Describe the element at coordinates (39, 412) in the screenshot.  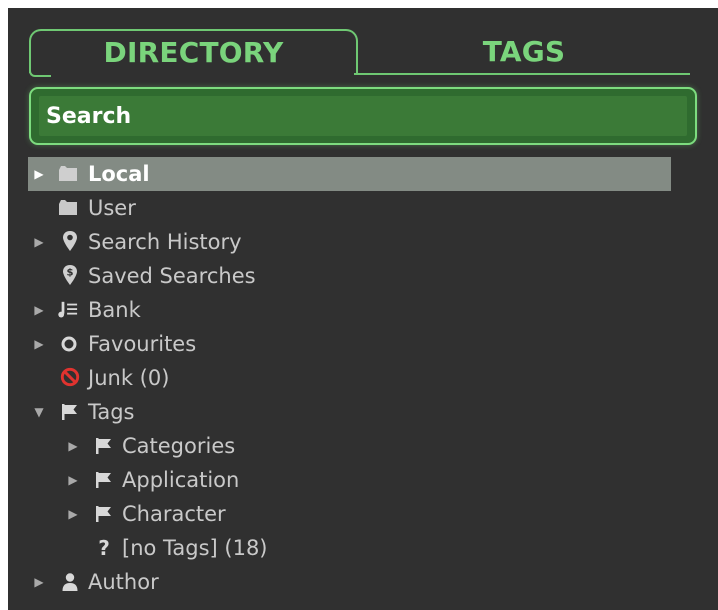
I see `collapse-arrow-icon: ▼` at that location.